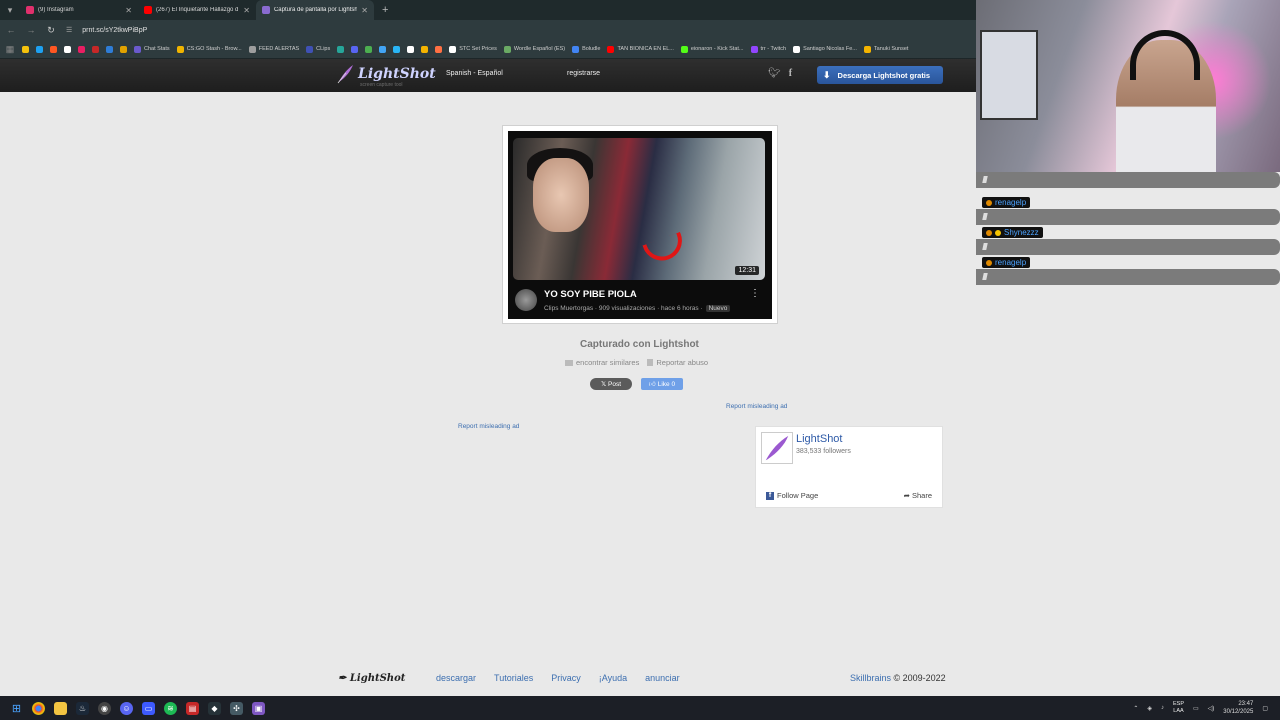 This screenshot has width=1280, height=720. Describe the element at coordinates (880, 75) in the screenshot. I see `download-button: ⬇ Descarga Lightshot gratis` at that location.